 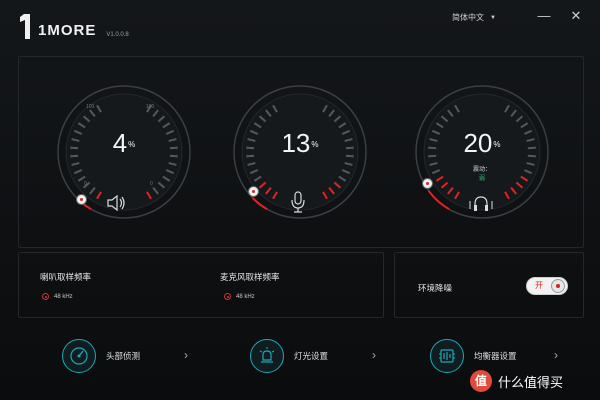 I want to click on mic-gauge-dial, so click(x=300, y=152).